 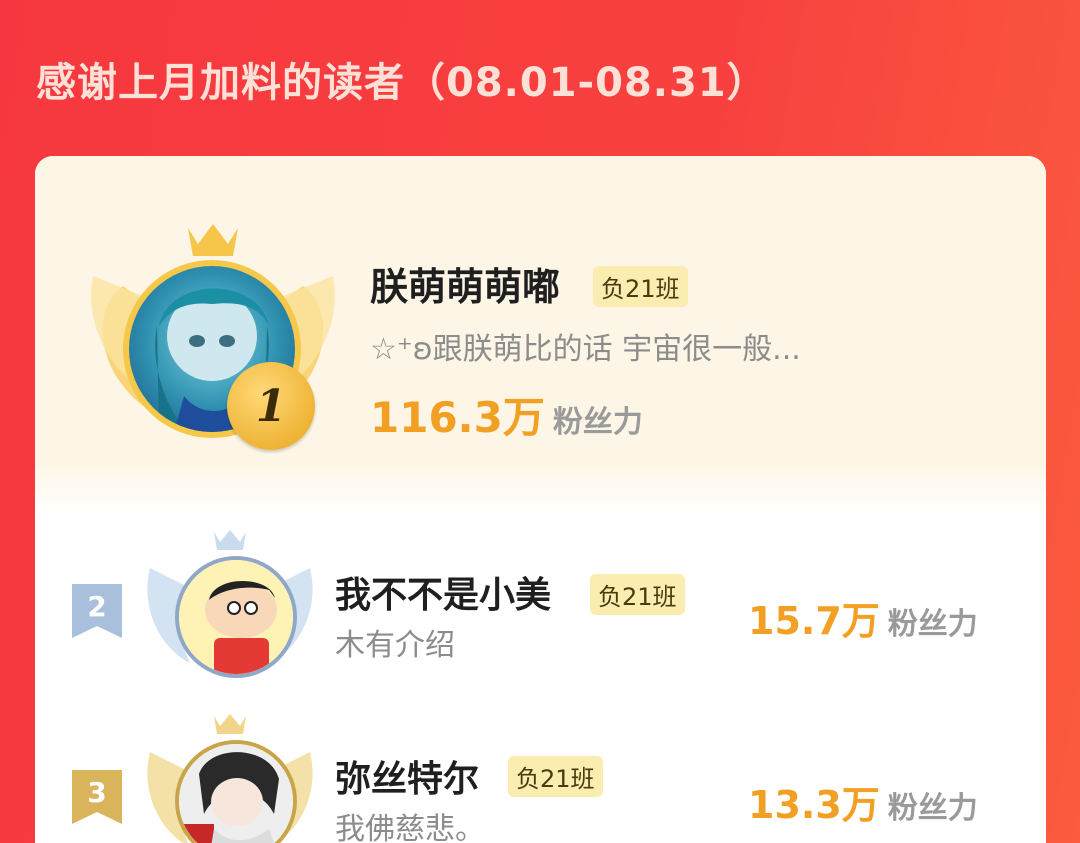 What do you see at coordinates (465, 283) in the screenshot?
I see `reader-name: 朕萌萌萌嘟` at bounding box center [465, 283].